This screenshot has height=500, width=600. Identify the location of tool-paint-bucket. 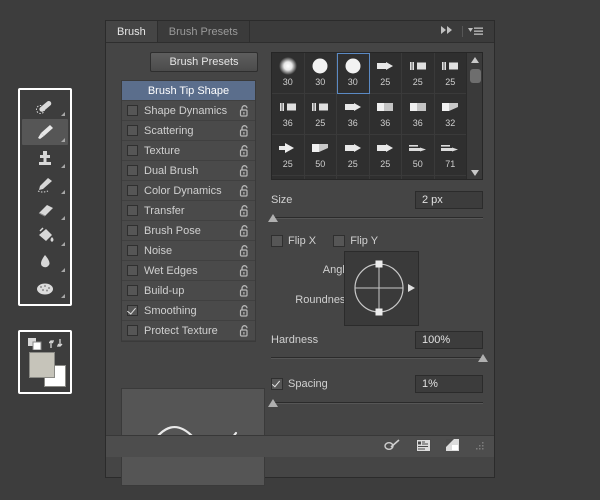
(45, 236).